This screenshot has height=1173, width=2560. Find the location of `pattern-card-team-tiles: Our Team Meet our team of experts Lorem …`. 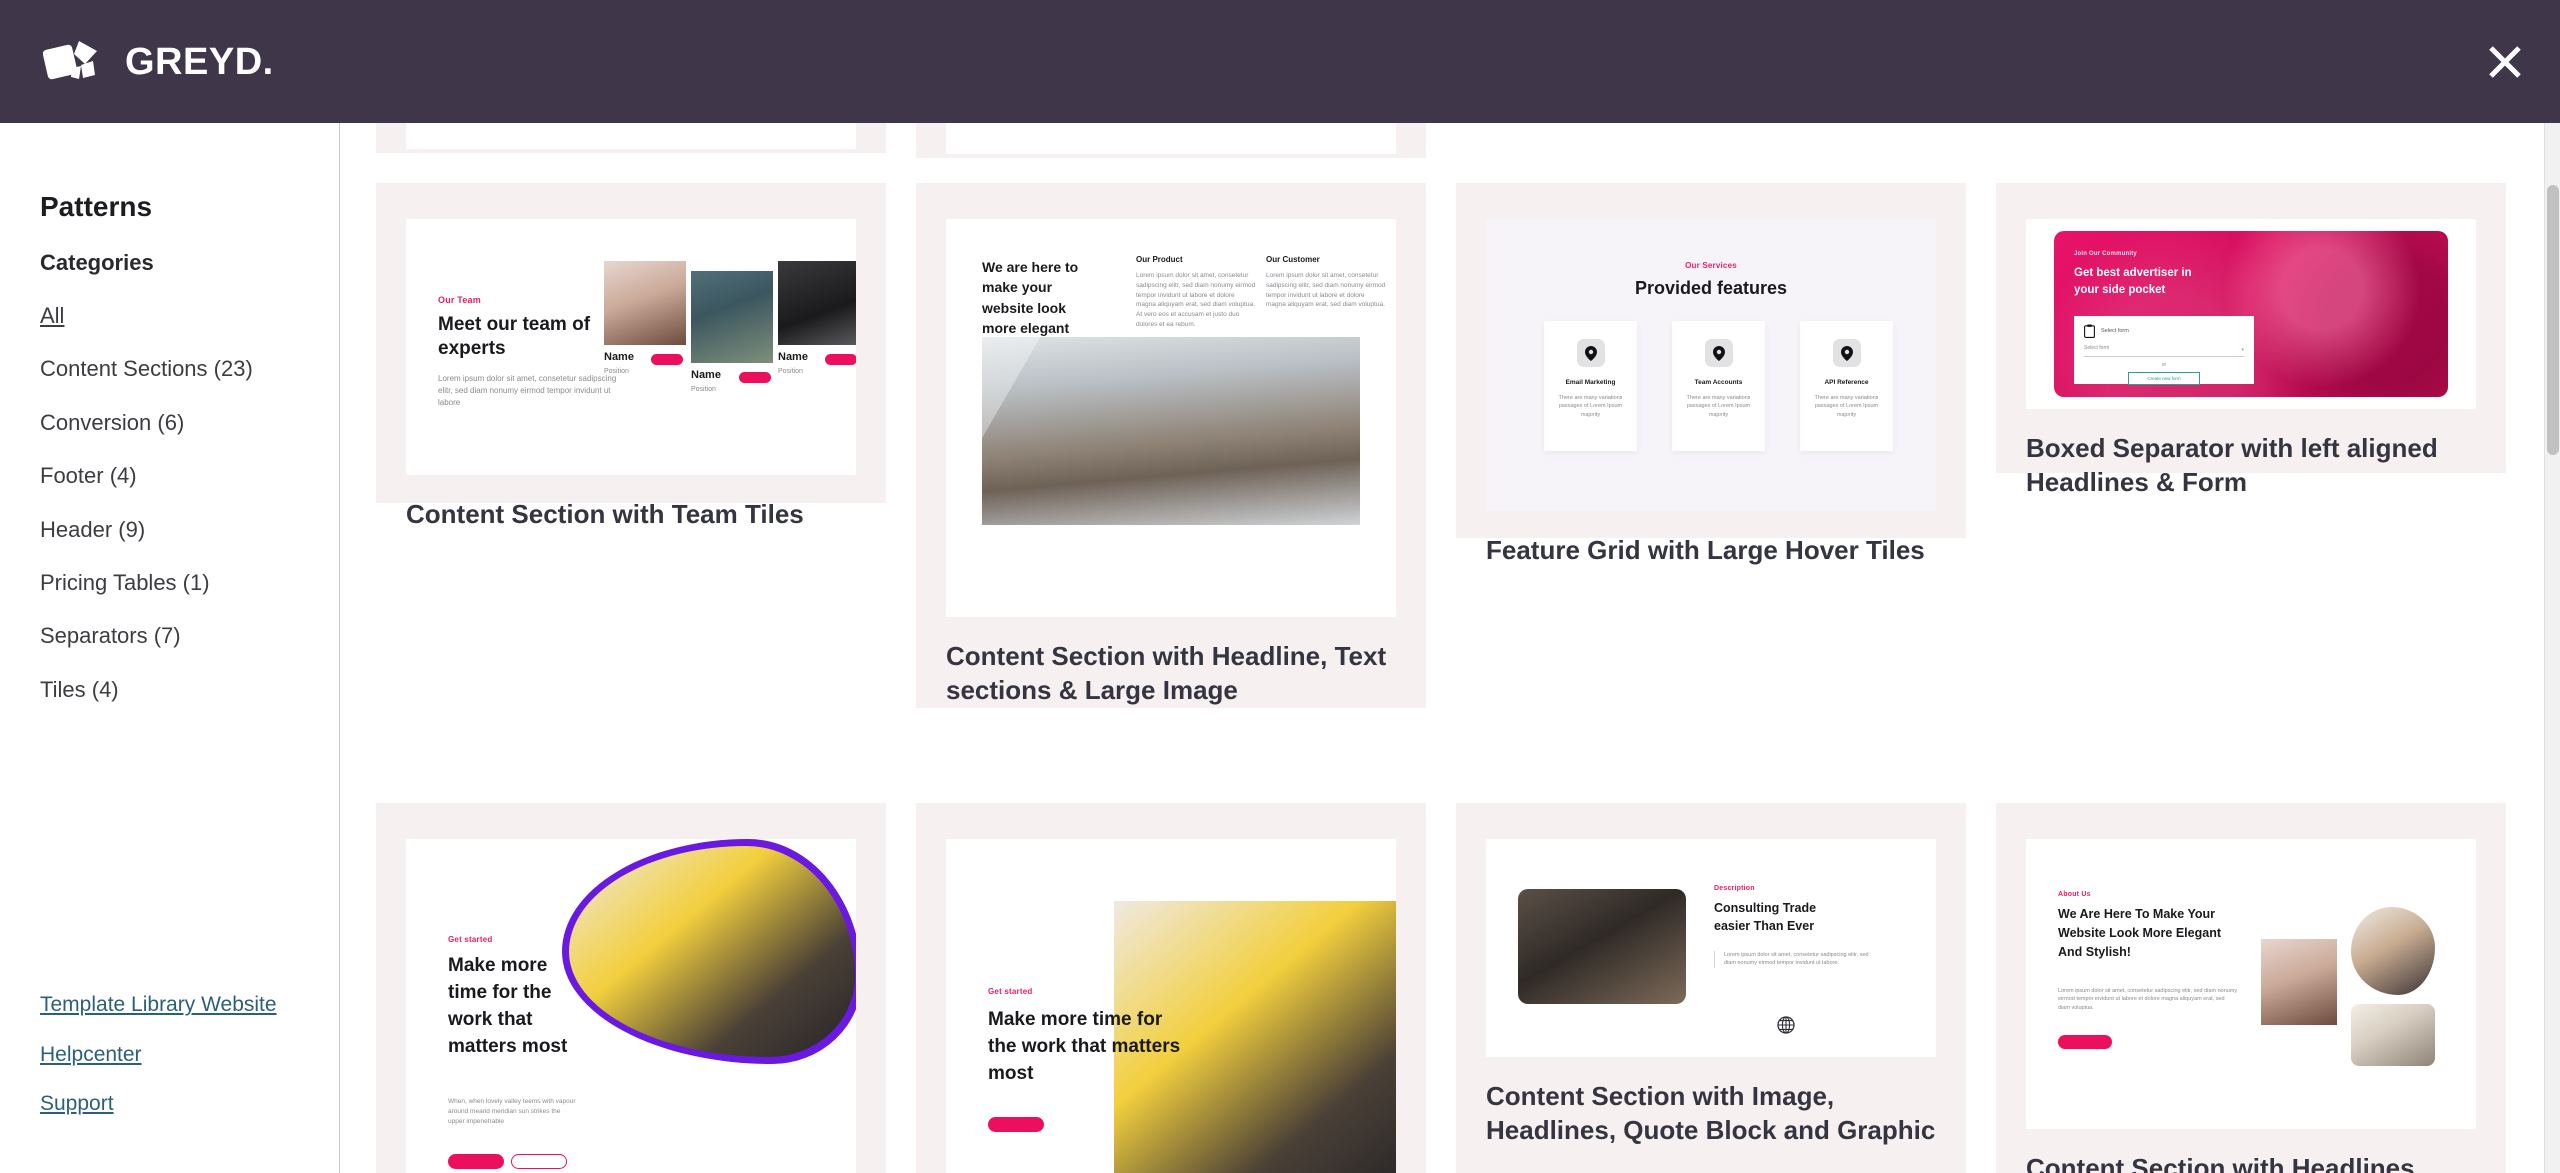

pattern-card-team-tiles: Our Team Meet our team of experts Lorem … is located at coordinates (631, 356).